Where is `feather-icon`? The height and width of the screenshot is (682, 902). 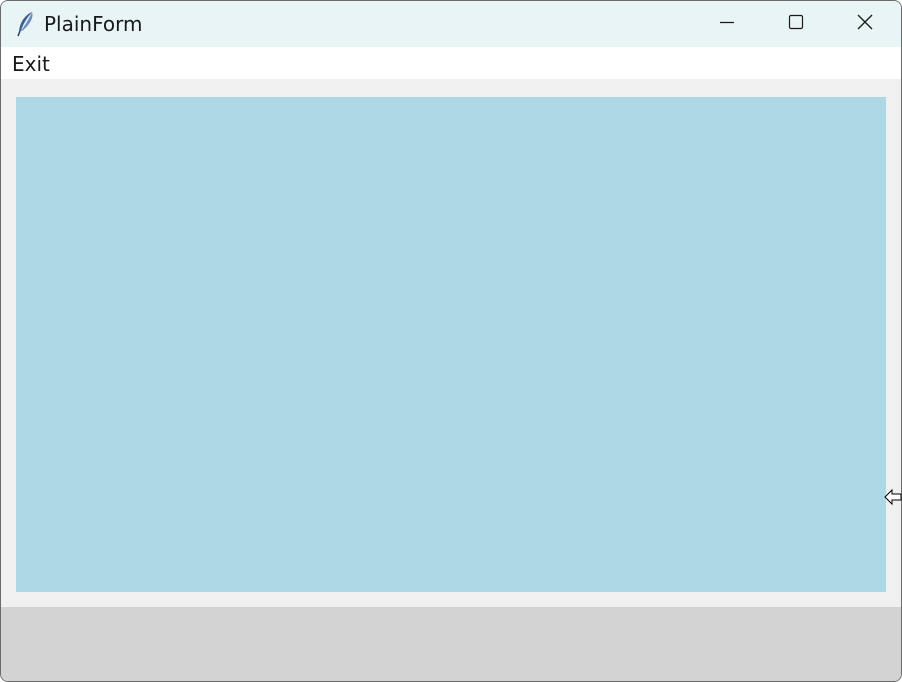
feather-icon is located at coordinates (26, 24).